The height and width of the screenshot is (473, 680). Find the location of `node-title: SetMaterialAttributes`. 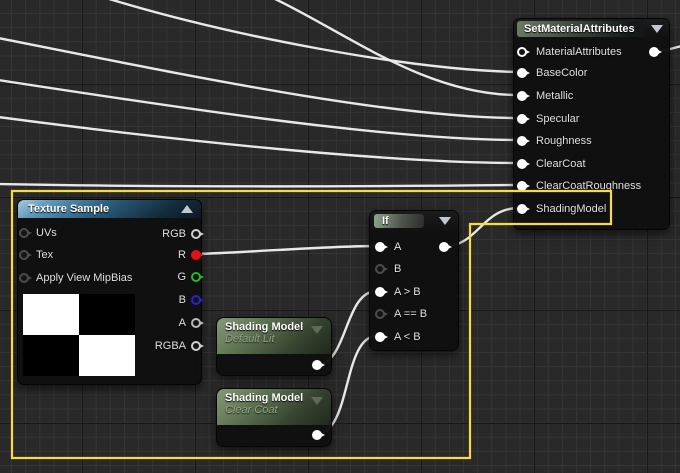

node-title: SetMaterialAttributes is located at coordinates (579, 29).